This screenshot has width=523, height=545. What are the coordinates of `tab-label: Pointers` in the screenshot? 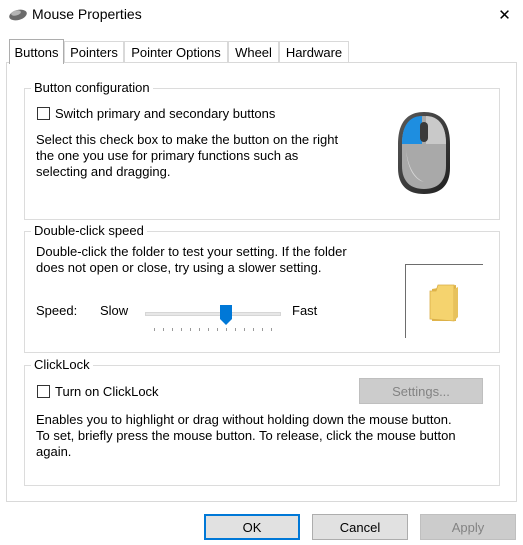 It's located at (94, 52).